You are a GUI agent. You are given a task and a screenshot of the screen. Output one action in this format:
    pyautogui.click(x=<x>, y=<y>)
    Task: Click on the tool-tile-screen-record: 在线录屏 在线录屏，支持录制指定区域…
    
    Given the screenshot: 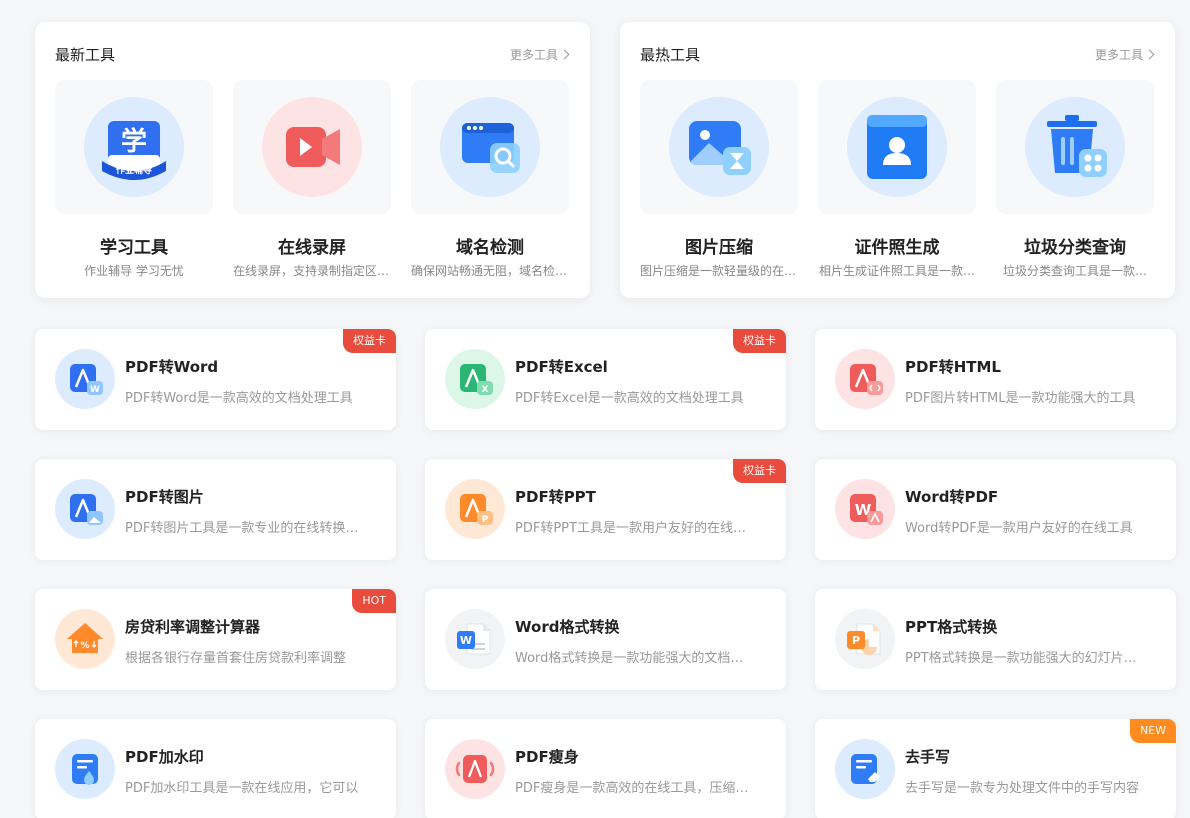 What is the action you would take?
    pyautogui.click(x=312, y=179)
    